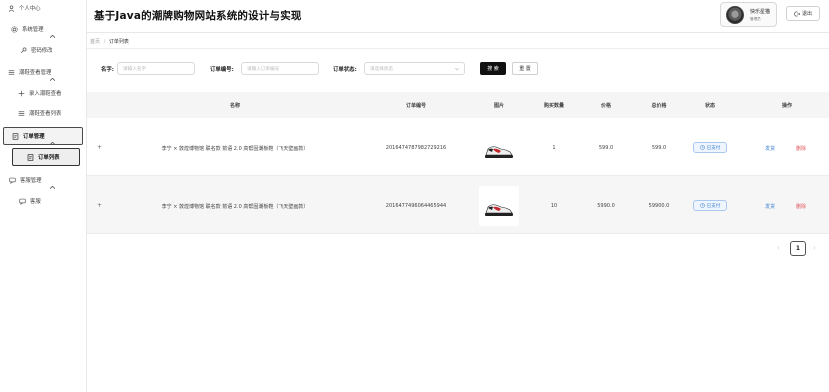 This screenshot has height=392, width=829. I want to click on sidebar-item-order-list: 订单列表, so click(43, 157).